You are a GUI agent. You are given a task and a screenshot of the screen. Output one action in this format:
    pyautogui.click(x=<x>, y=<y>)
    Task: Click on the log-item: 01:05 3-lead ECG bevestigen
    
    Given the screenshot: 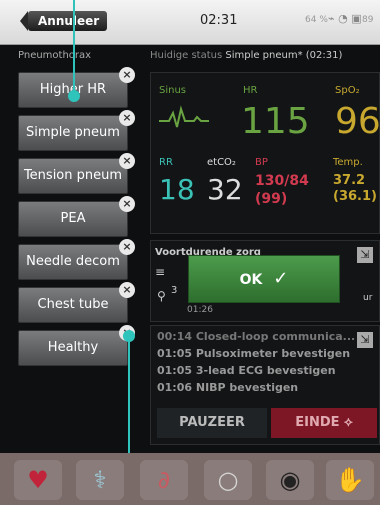 What is the action you would take?
    pyautogui.click(x=246, y=370)
    